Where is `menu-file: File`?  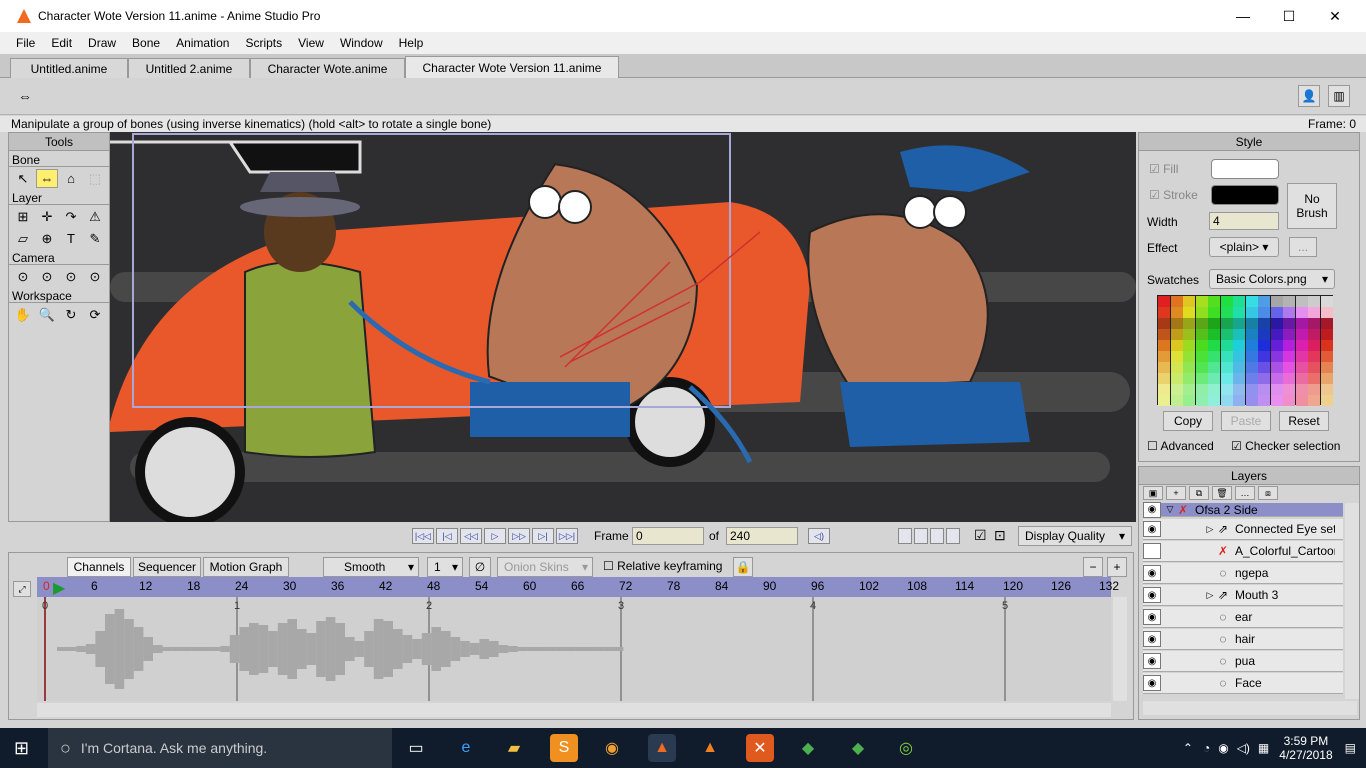
menu-file: File is located at coordinates (25, 43).